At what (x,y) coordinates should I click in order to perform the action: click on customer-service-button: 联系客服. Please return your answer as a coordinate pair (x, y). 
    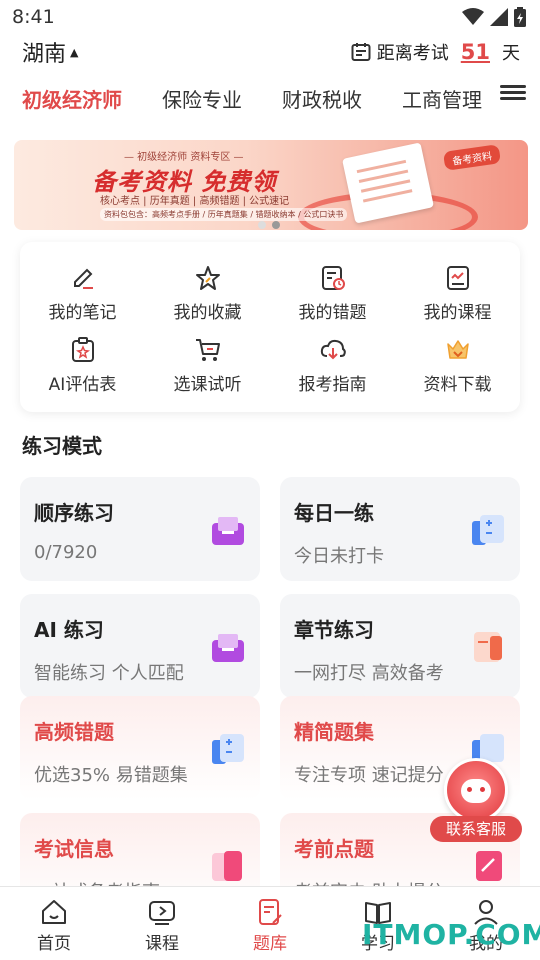
    Looking at the image, I should click on (476, 801).